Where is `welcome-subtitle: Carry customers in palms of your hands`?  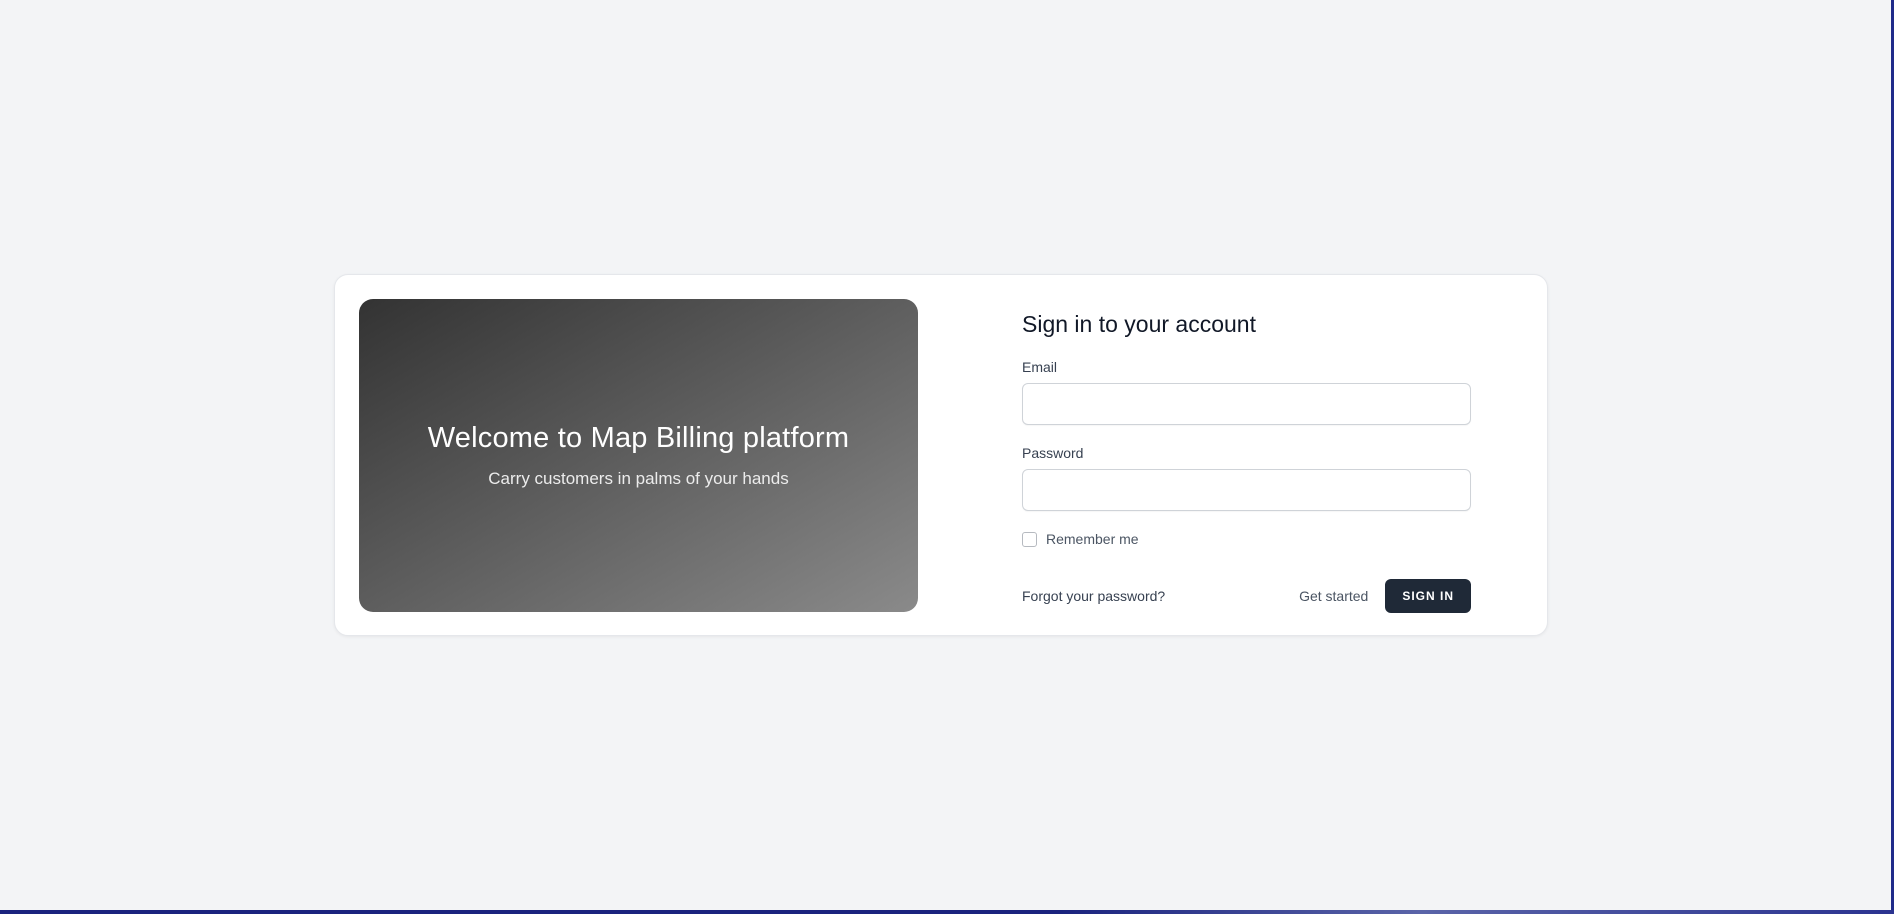
welcome-subtitle: Carry customers in palms of your hands is located at coordinates (638, 478).